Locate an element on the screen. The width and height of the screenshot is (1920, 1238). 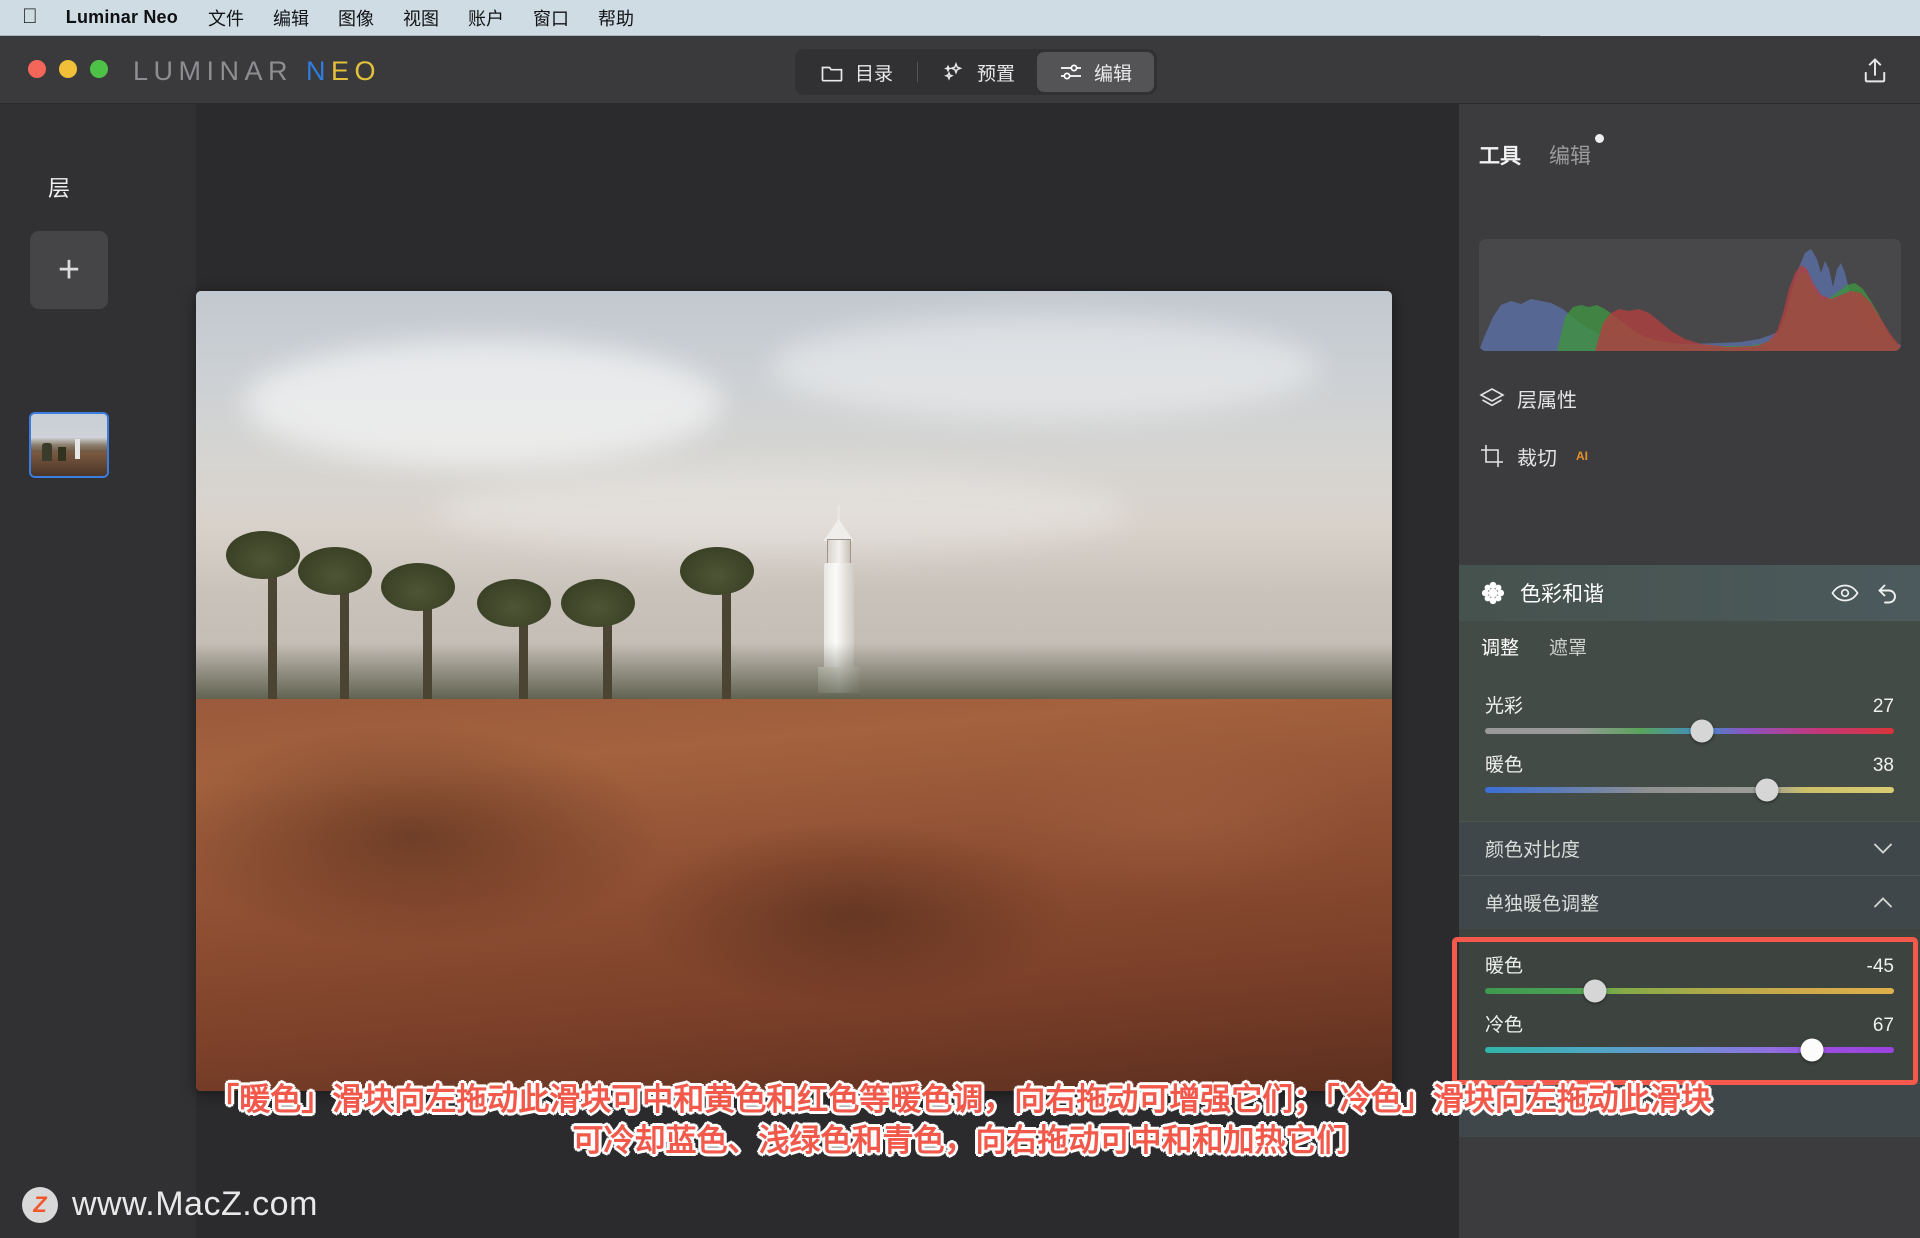
menu-item-help: 帮助 is located at coordinates (616, 18).